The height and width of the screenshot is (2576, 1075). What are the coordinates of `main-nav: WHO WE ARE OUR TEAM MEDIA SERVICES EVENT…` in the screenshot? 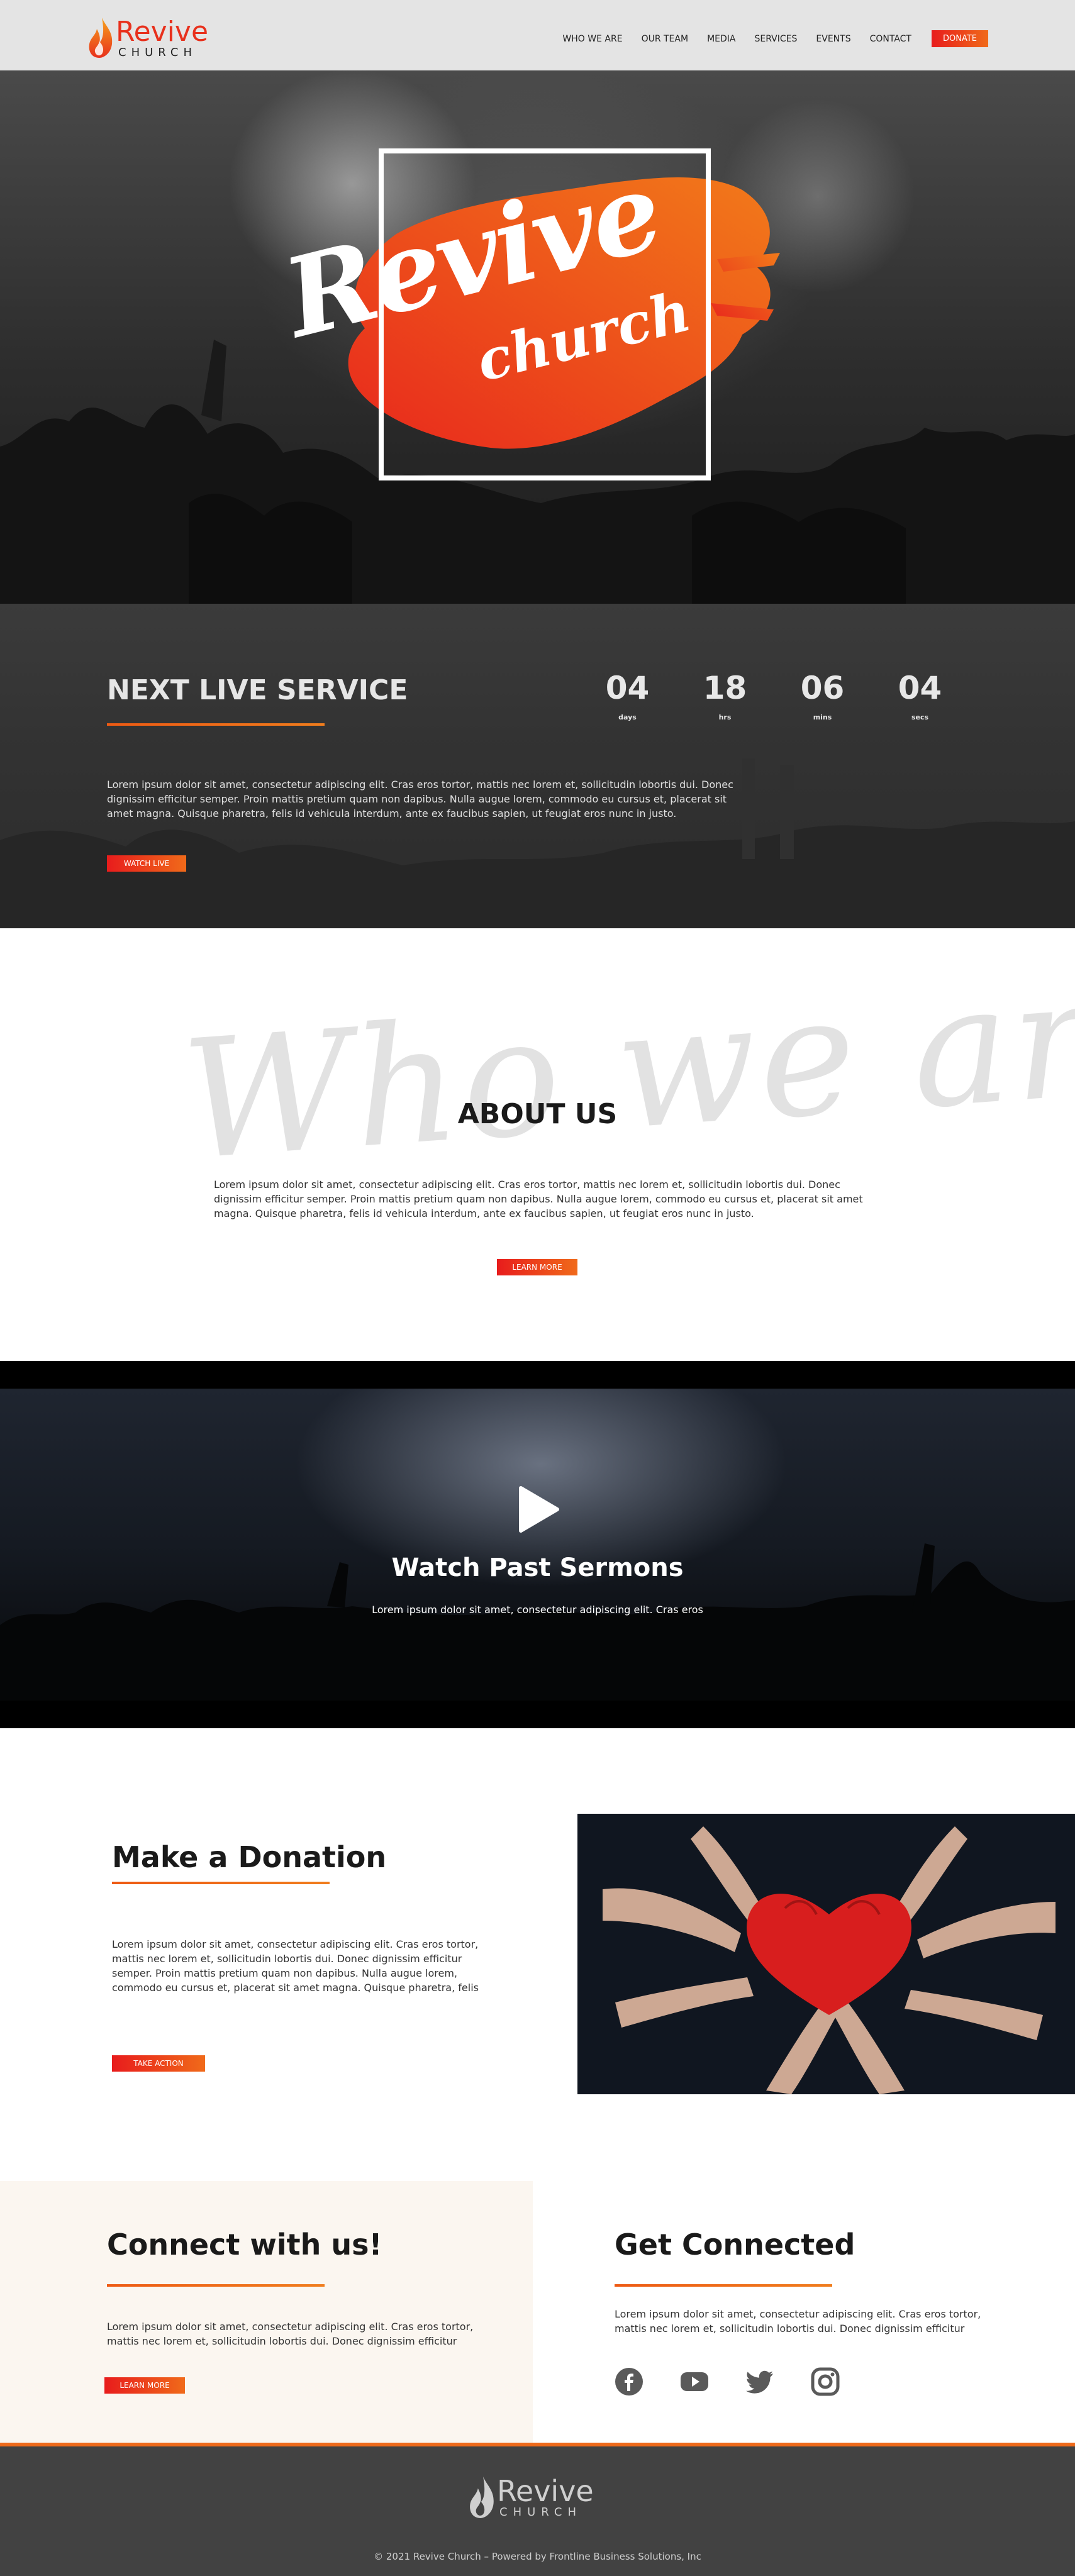 It's located at (775, 38).